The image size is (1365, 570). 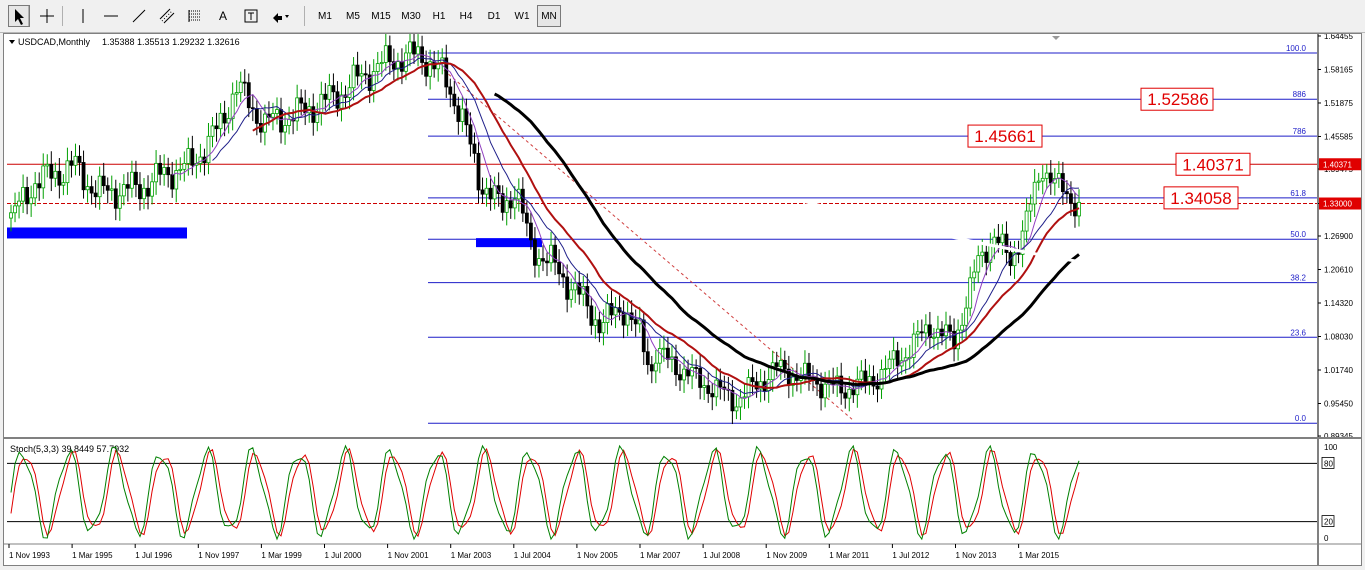 What do you see at coordinates (83, 16) in the screenshot?
I see `vertical-line-tool` at bounding box center [83, 16].